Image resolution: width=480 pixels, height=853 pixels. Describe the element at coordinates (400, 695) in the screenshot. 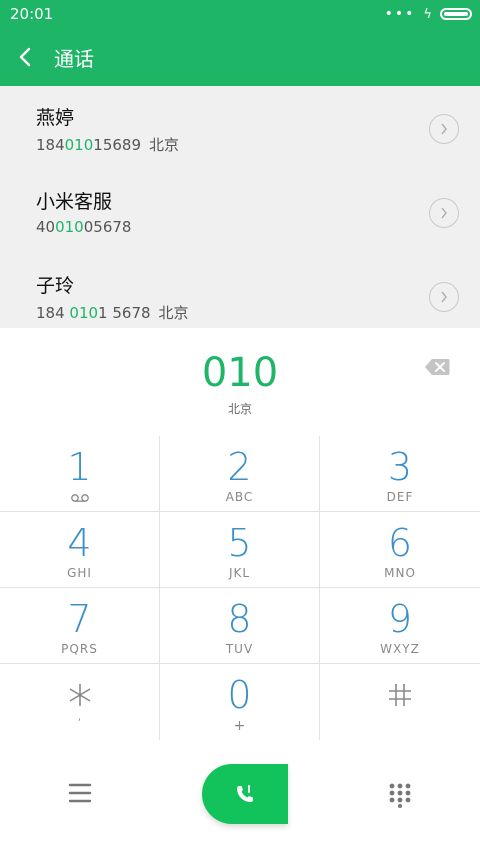

I see `hash-key-icon` at that location.